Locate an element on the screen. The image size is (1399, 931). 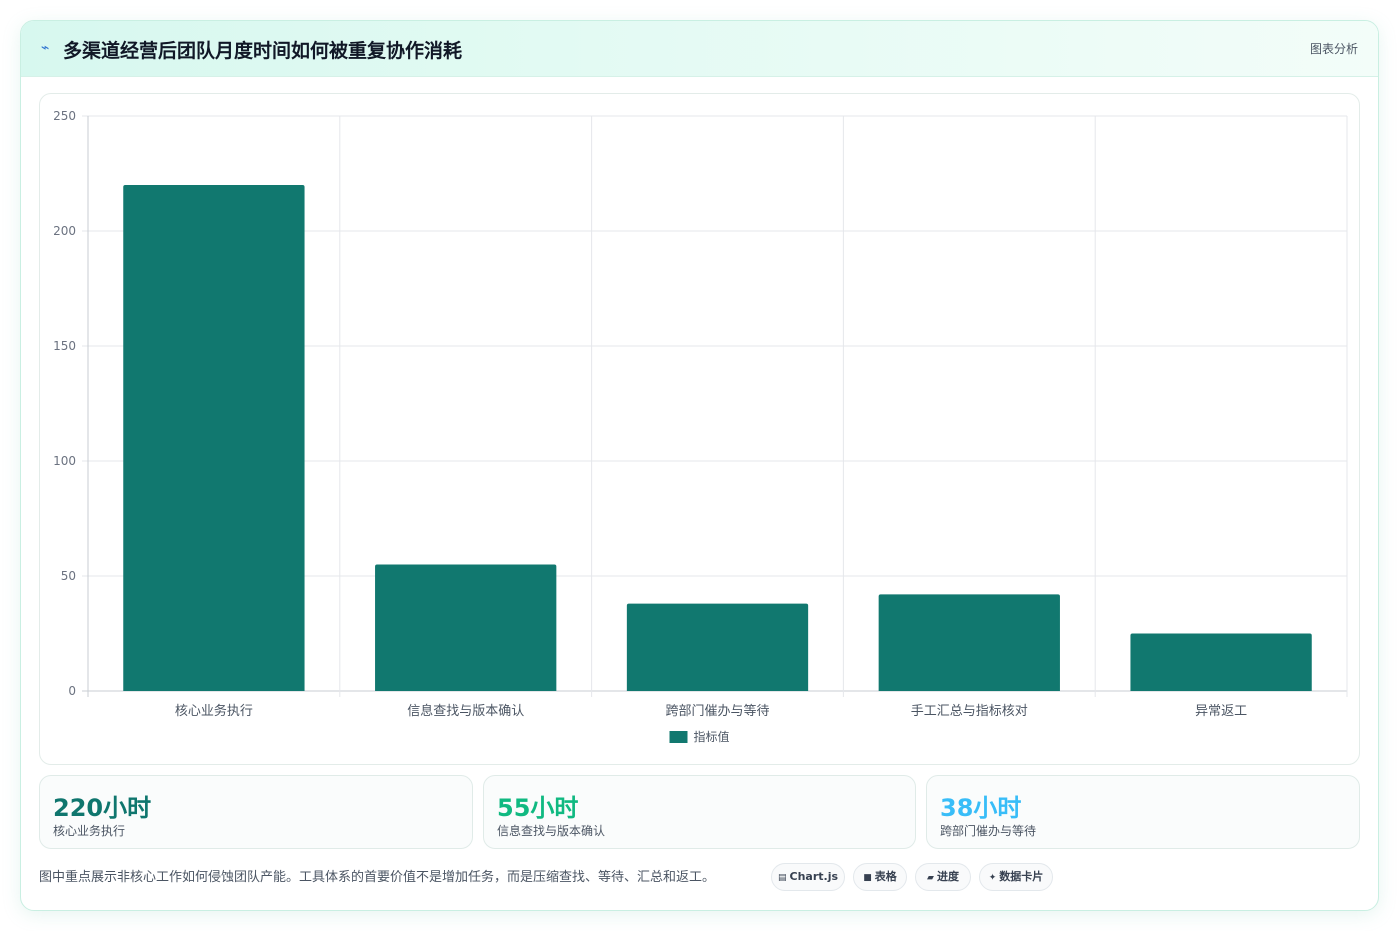
y-tick-label: 150 is located at coordinates (64, 346).